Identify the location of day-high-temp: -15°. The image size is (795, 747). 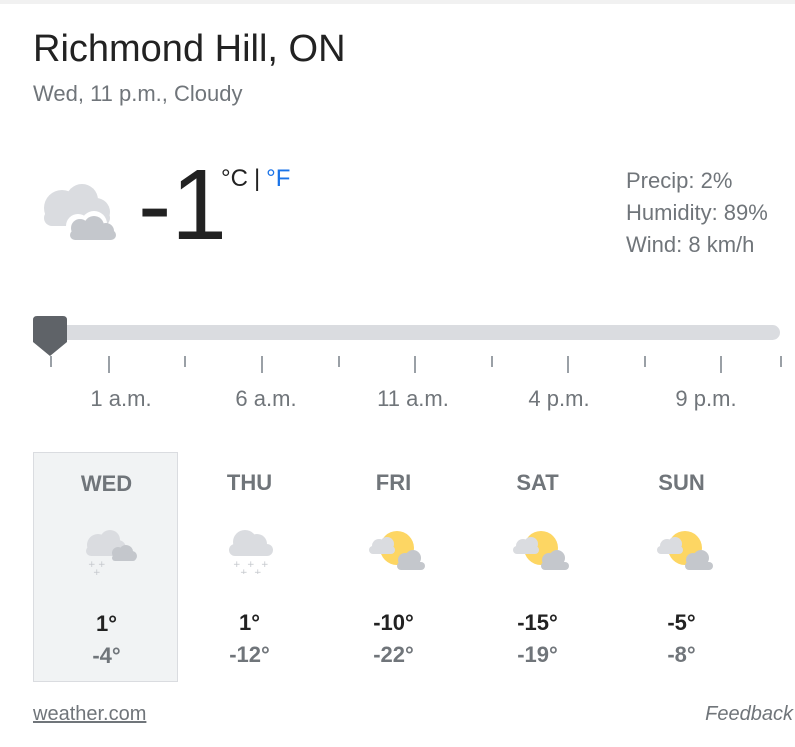
(537, 622).